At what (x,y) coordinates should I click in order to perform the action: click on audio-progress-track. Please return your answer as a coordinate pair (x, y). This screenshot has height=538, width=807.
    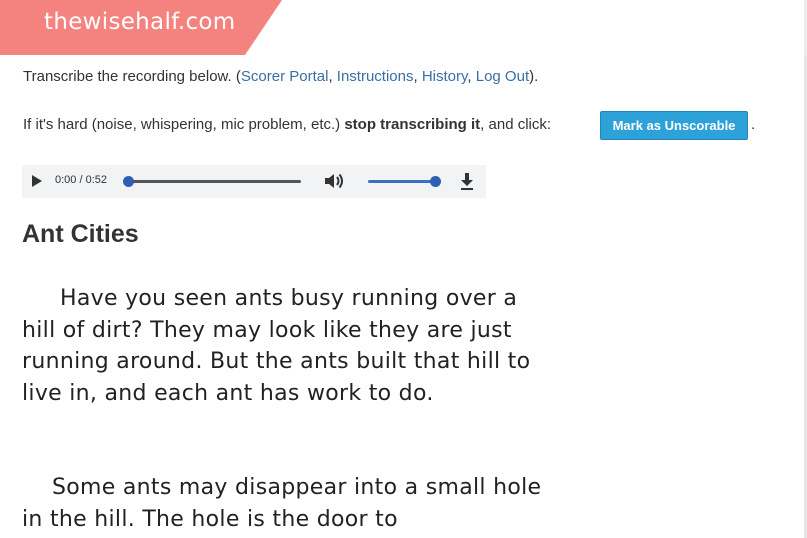
    Looking at the image, I should click on (214, 181).